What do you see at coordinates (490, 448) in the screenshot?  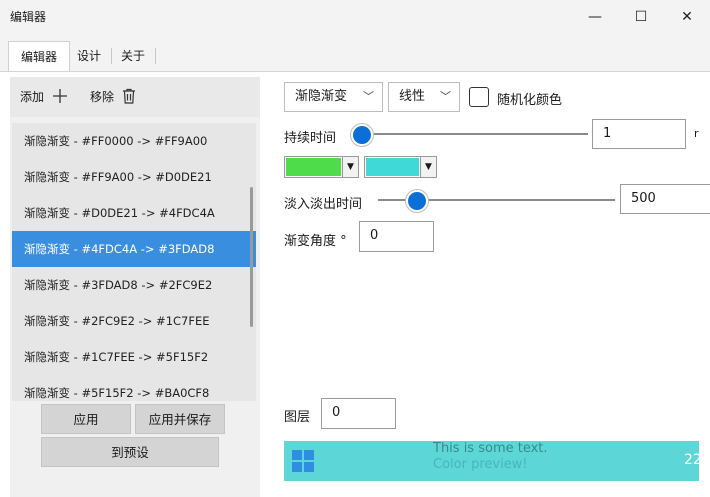 I see `preview-text-line1: This is some text.` at bounding box center [490, 448].